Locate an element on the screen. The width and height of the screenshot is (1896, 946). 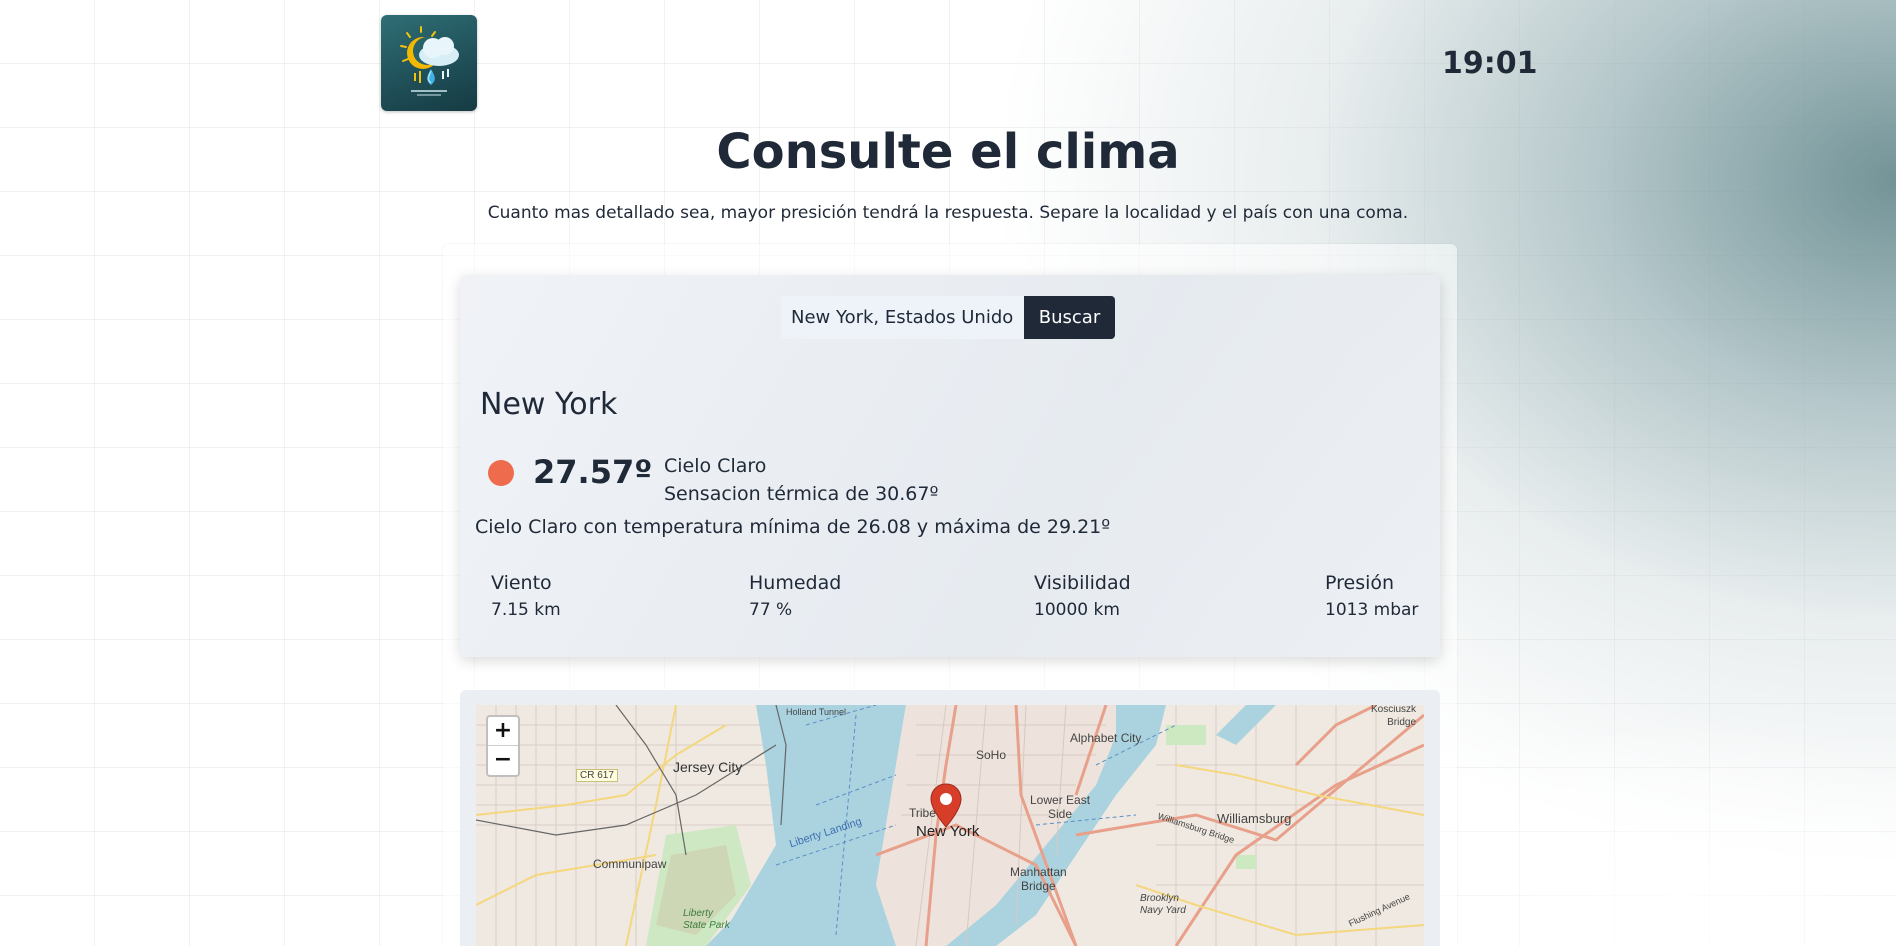
map-label: Jersey City is located at coordinates (708, 767).